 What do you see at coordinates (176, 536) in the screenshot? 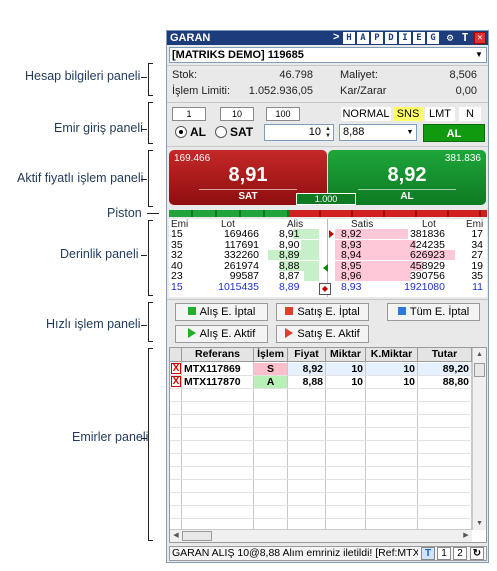
I see `scroll-left-icon: ◀` at bounding box center [176, 536].